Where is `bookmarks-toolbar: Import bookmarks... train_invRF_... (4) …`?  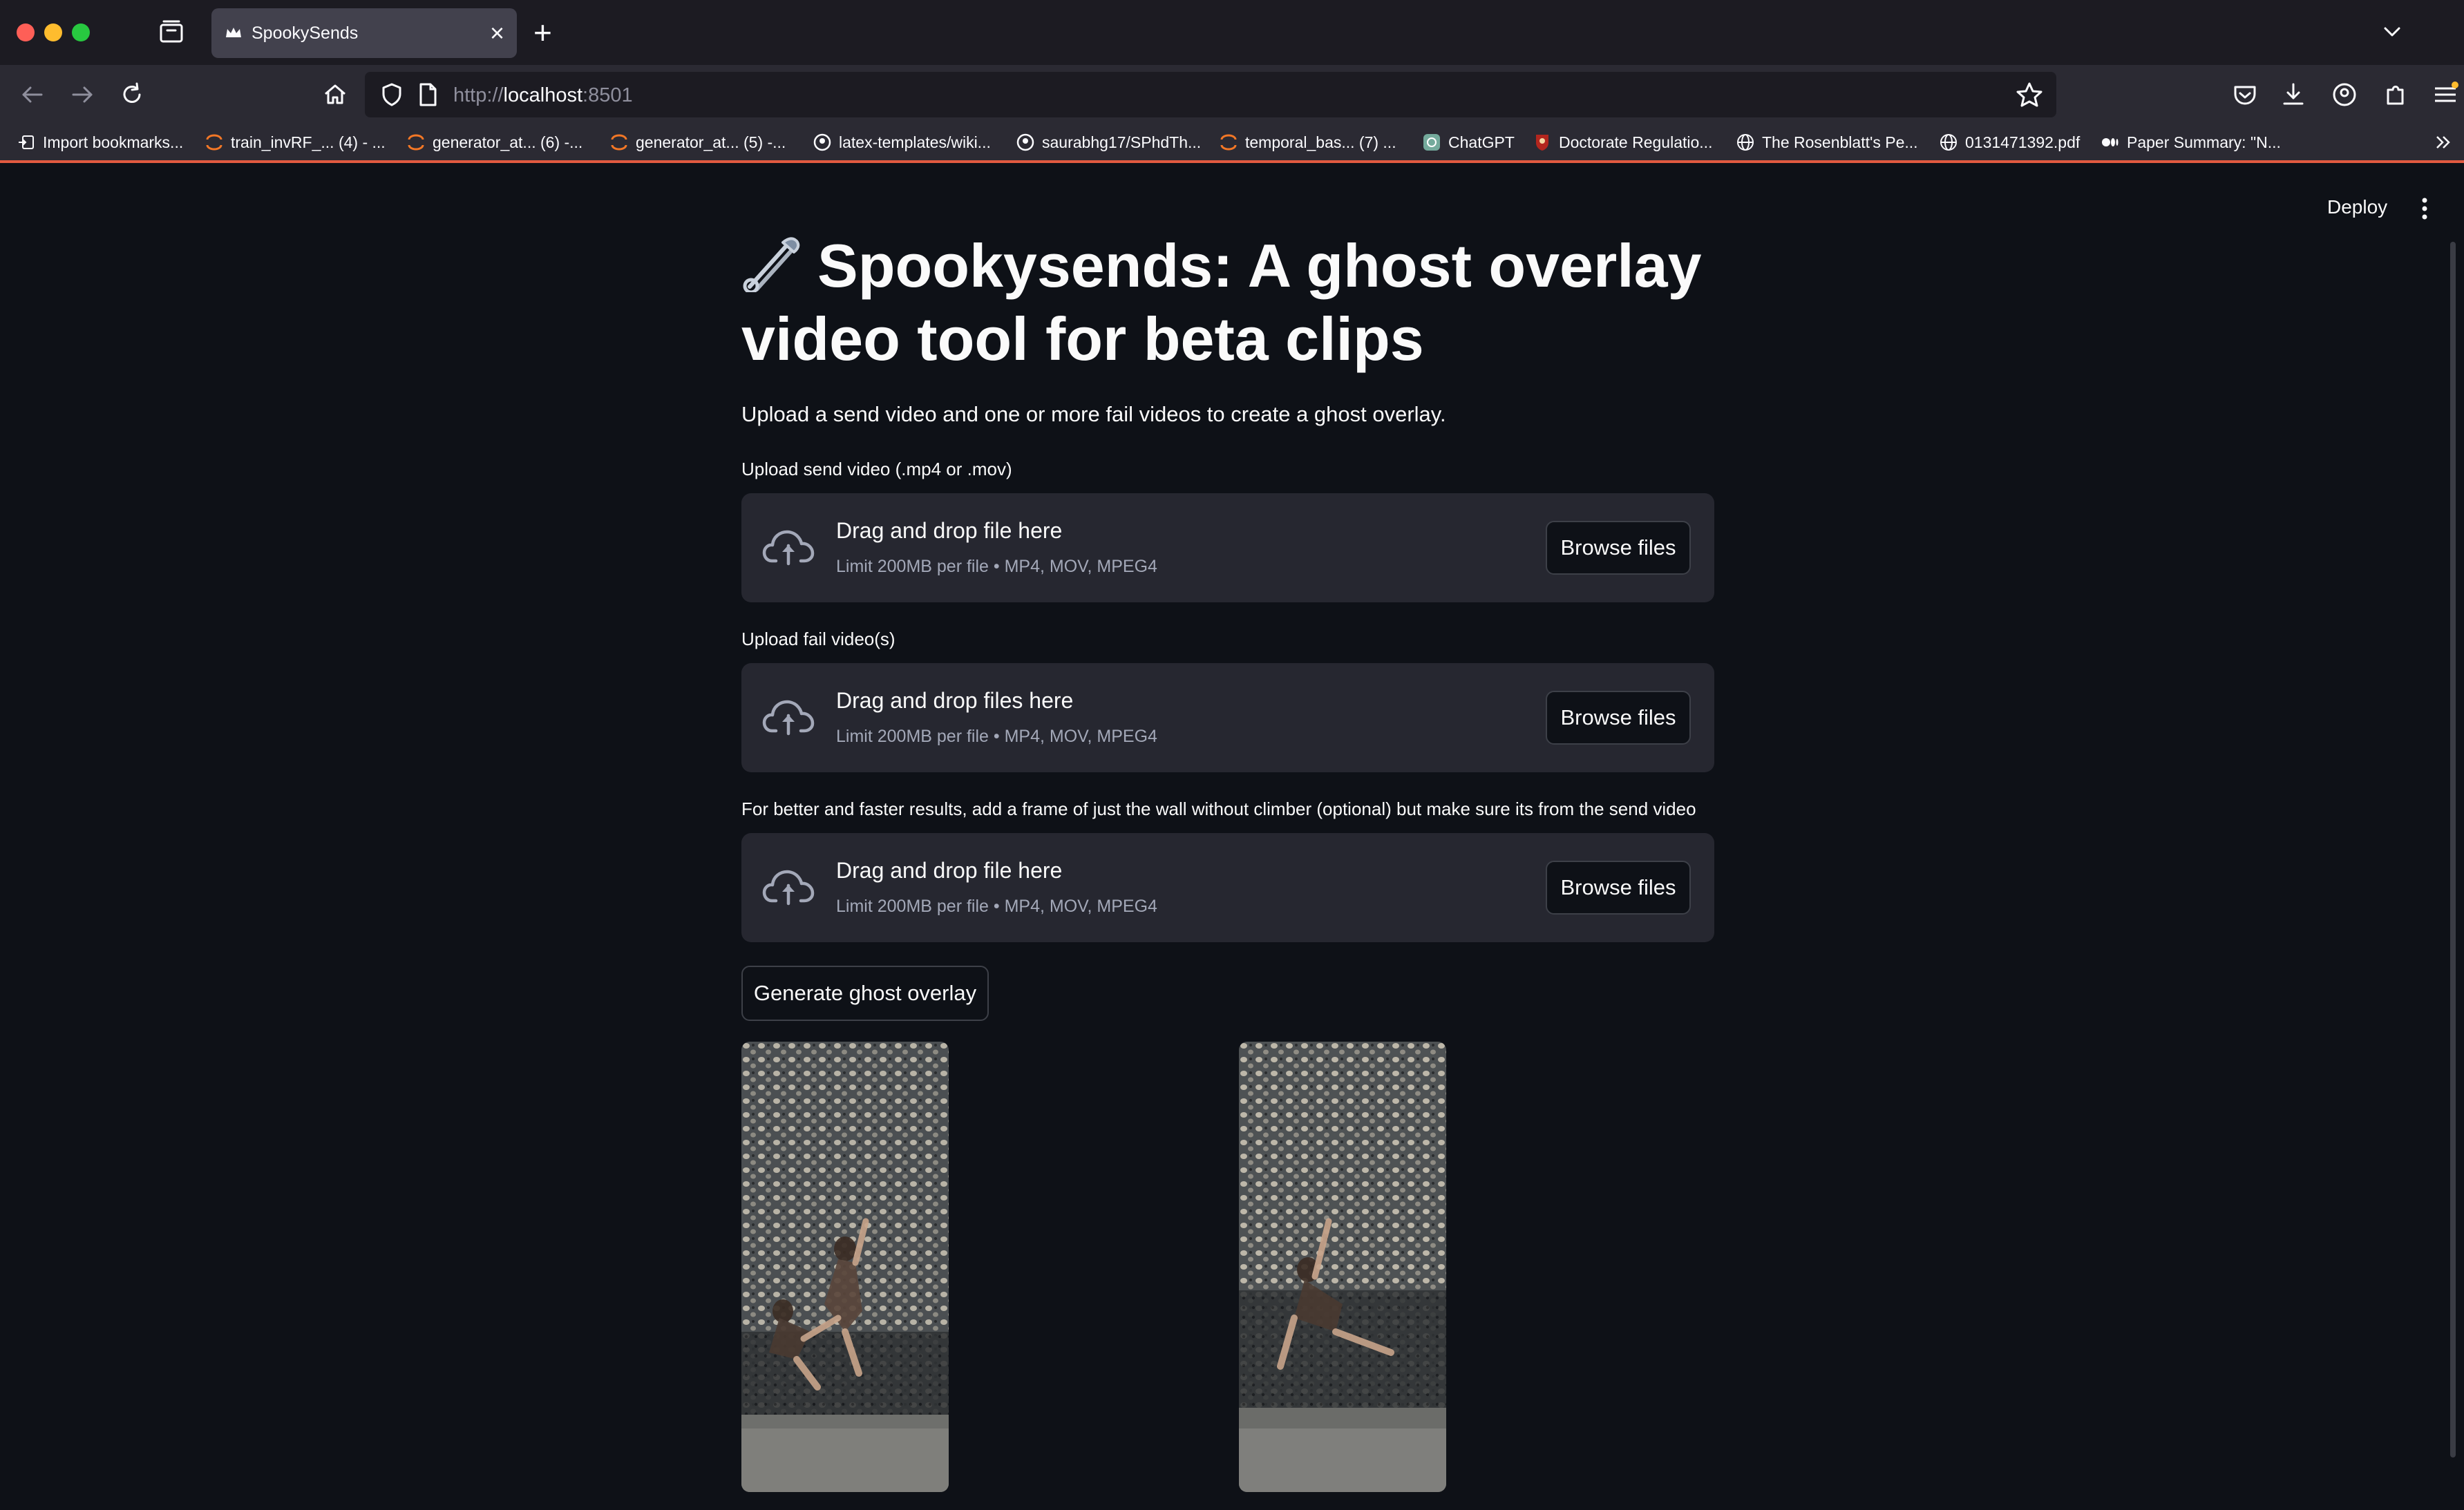 bookmarks-toolbar: Import bookmarks... train_invRF_... (4) … is located at coordinates (1232, 143).